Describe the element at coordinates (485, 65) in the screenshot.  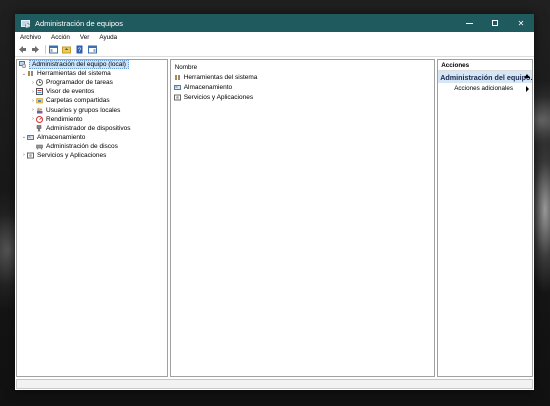
I see `actions-header: Acciones` at that location.